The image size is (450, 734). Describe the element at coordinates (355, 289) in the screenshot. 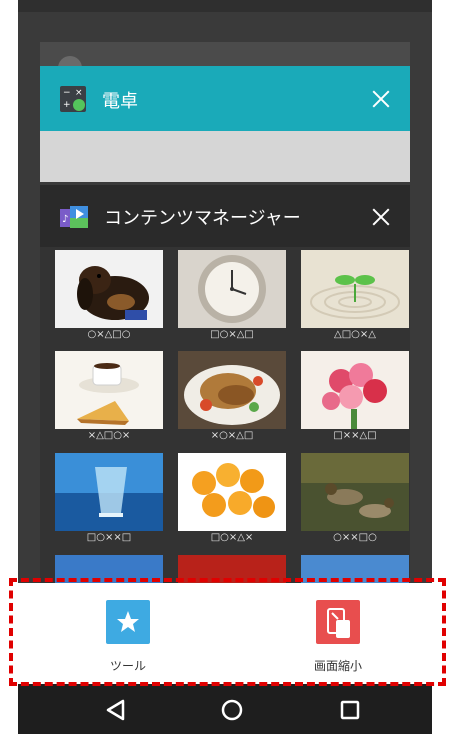

I see `sprout-image` at that location.